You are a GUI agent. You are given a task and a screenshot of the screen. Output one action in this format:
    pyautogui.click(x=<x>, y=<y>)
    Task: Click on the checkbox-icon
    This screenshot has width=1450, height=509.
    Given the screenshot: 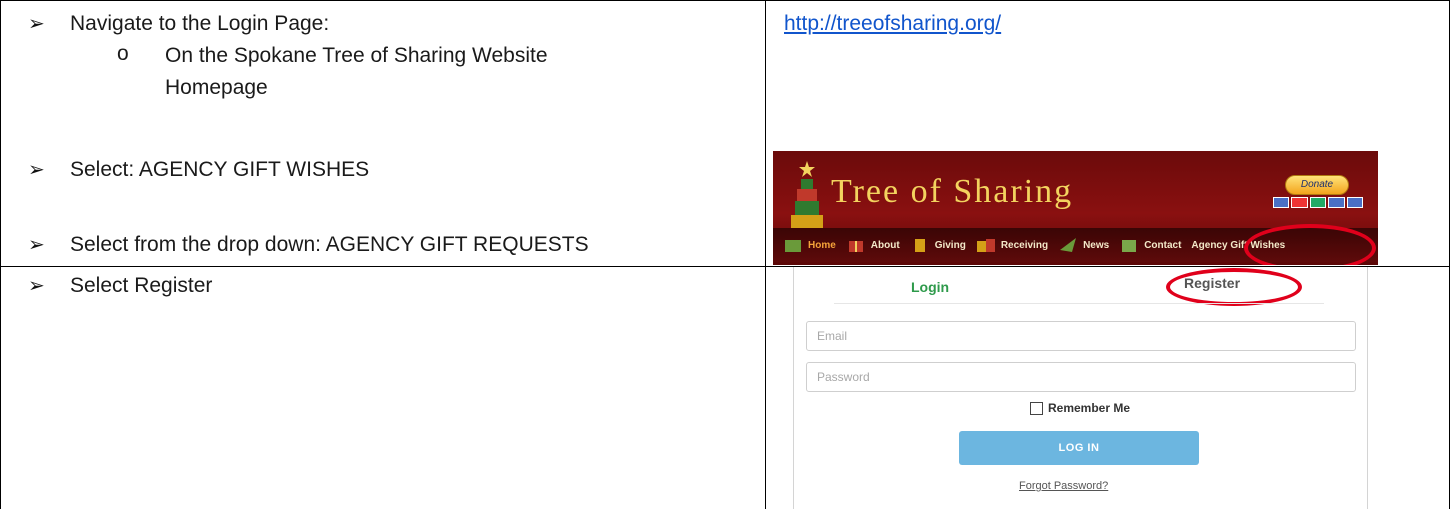 What is the action you would take?
    pyautogui.click(x=1036, y=408)
    